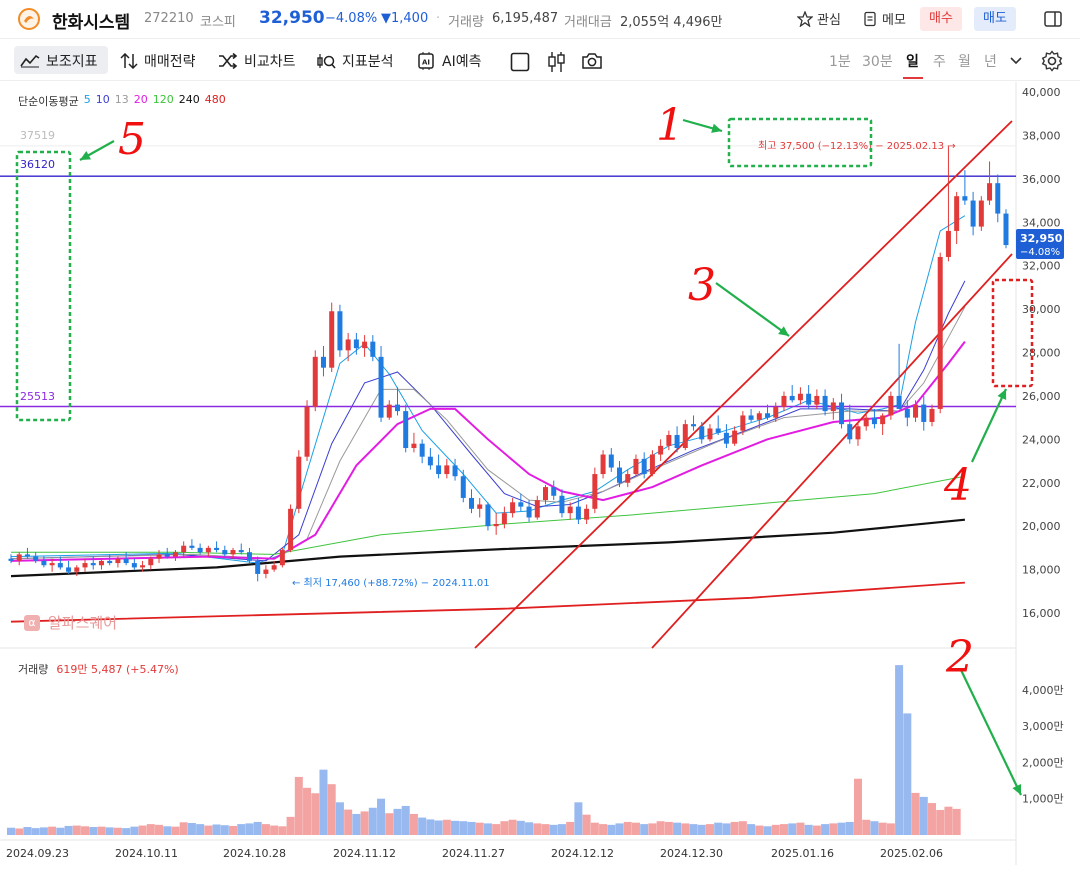 This screenshot has height=876, width=1080. I want to click on compare-tool: 비교차트, so click(257, 61).